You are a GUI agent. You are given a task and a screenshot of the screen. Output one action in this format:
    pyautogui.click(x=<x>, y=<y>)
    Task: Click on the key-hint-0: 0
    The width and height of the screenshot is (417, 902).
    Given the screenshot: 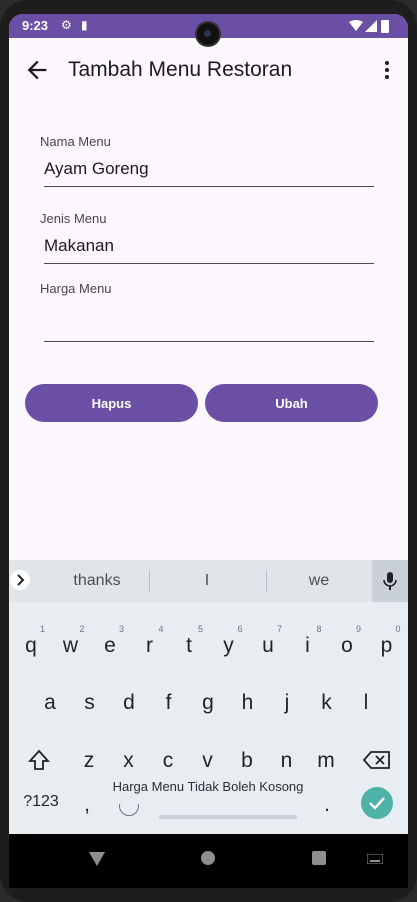 What is the action you would take?
    pyautogui.click(x=398, y=629)
    